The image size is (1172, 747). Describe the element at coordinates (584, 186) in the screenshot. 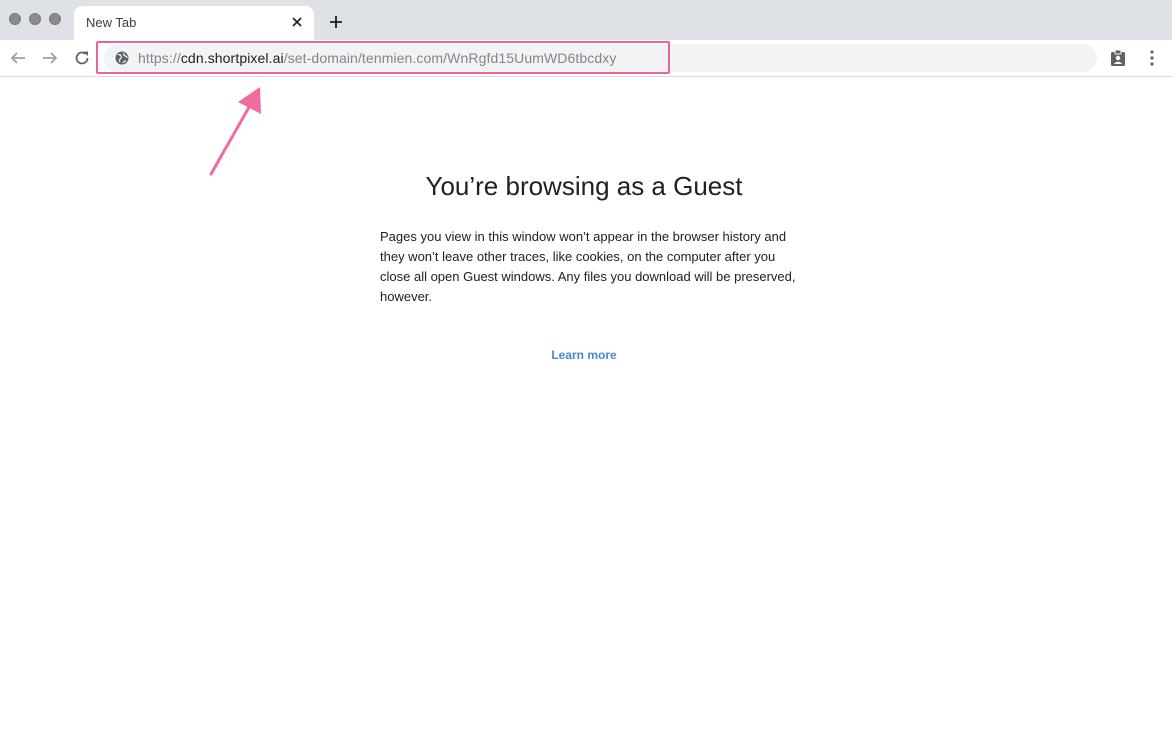

I see `page-title: You’re browsing as a Guest` at that location.